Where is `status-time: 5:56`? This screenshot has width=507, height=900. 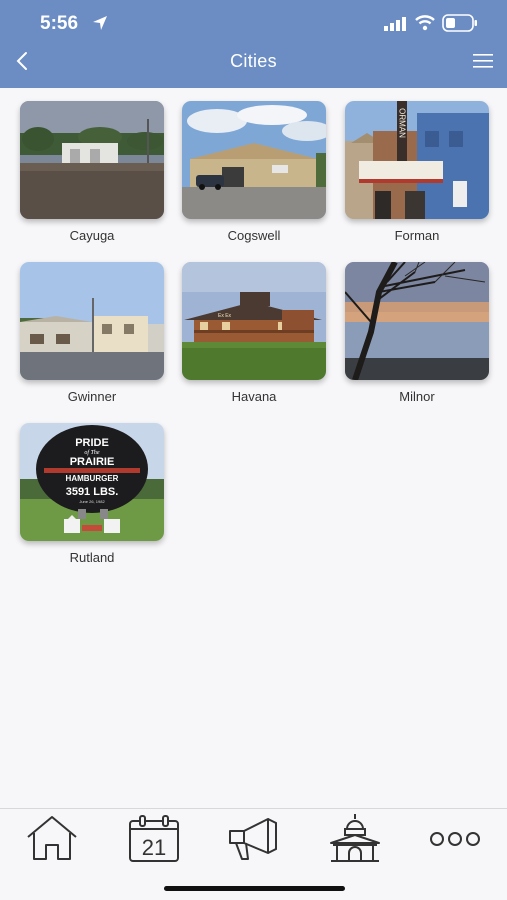
status-time: 5:56 is located at coordinates (59, 23).